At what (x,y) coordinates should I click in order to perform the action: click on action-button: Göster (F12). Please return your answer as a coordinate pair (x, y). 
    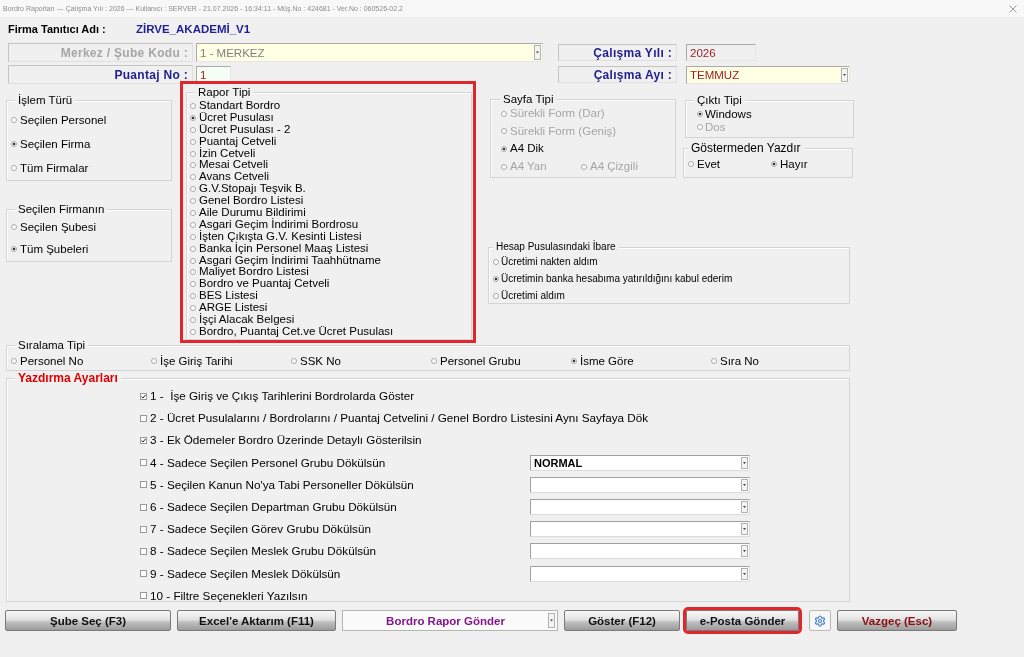
    Looking at the image, I should click on (622, 620).